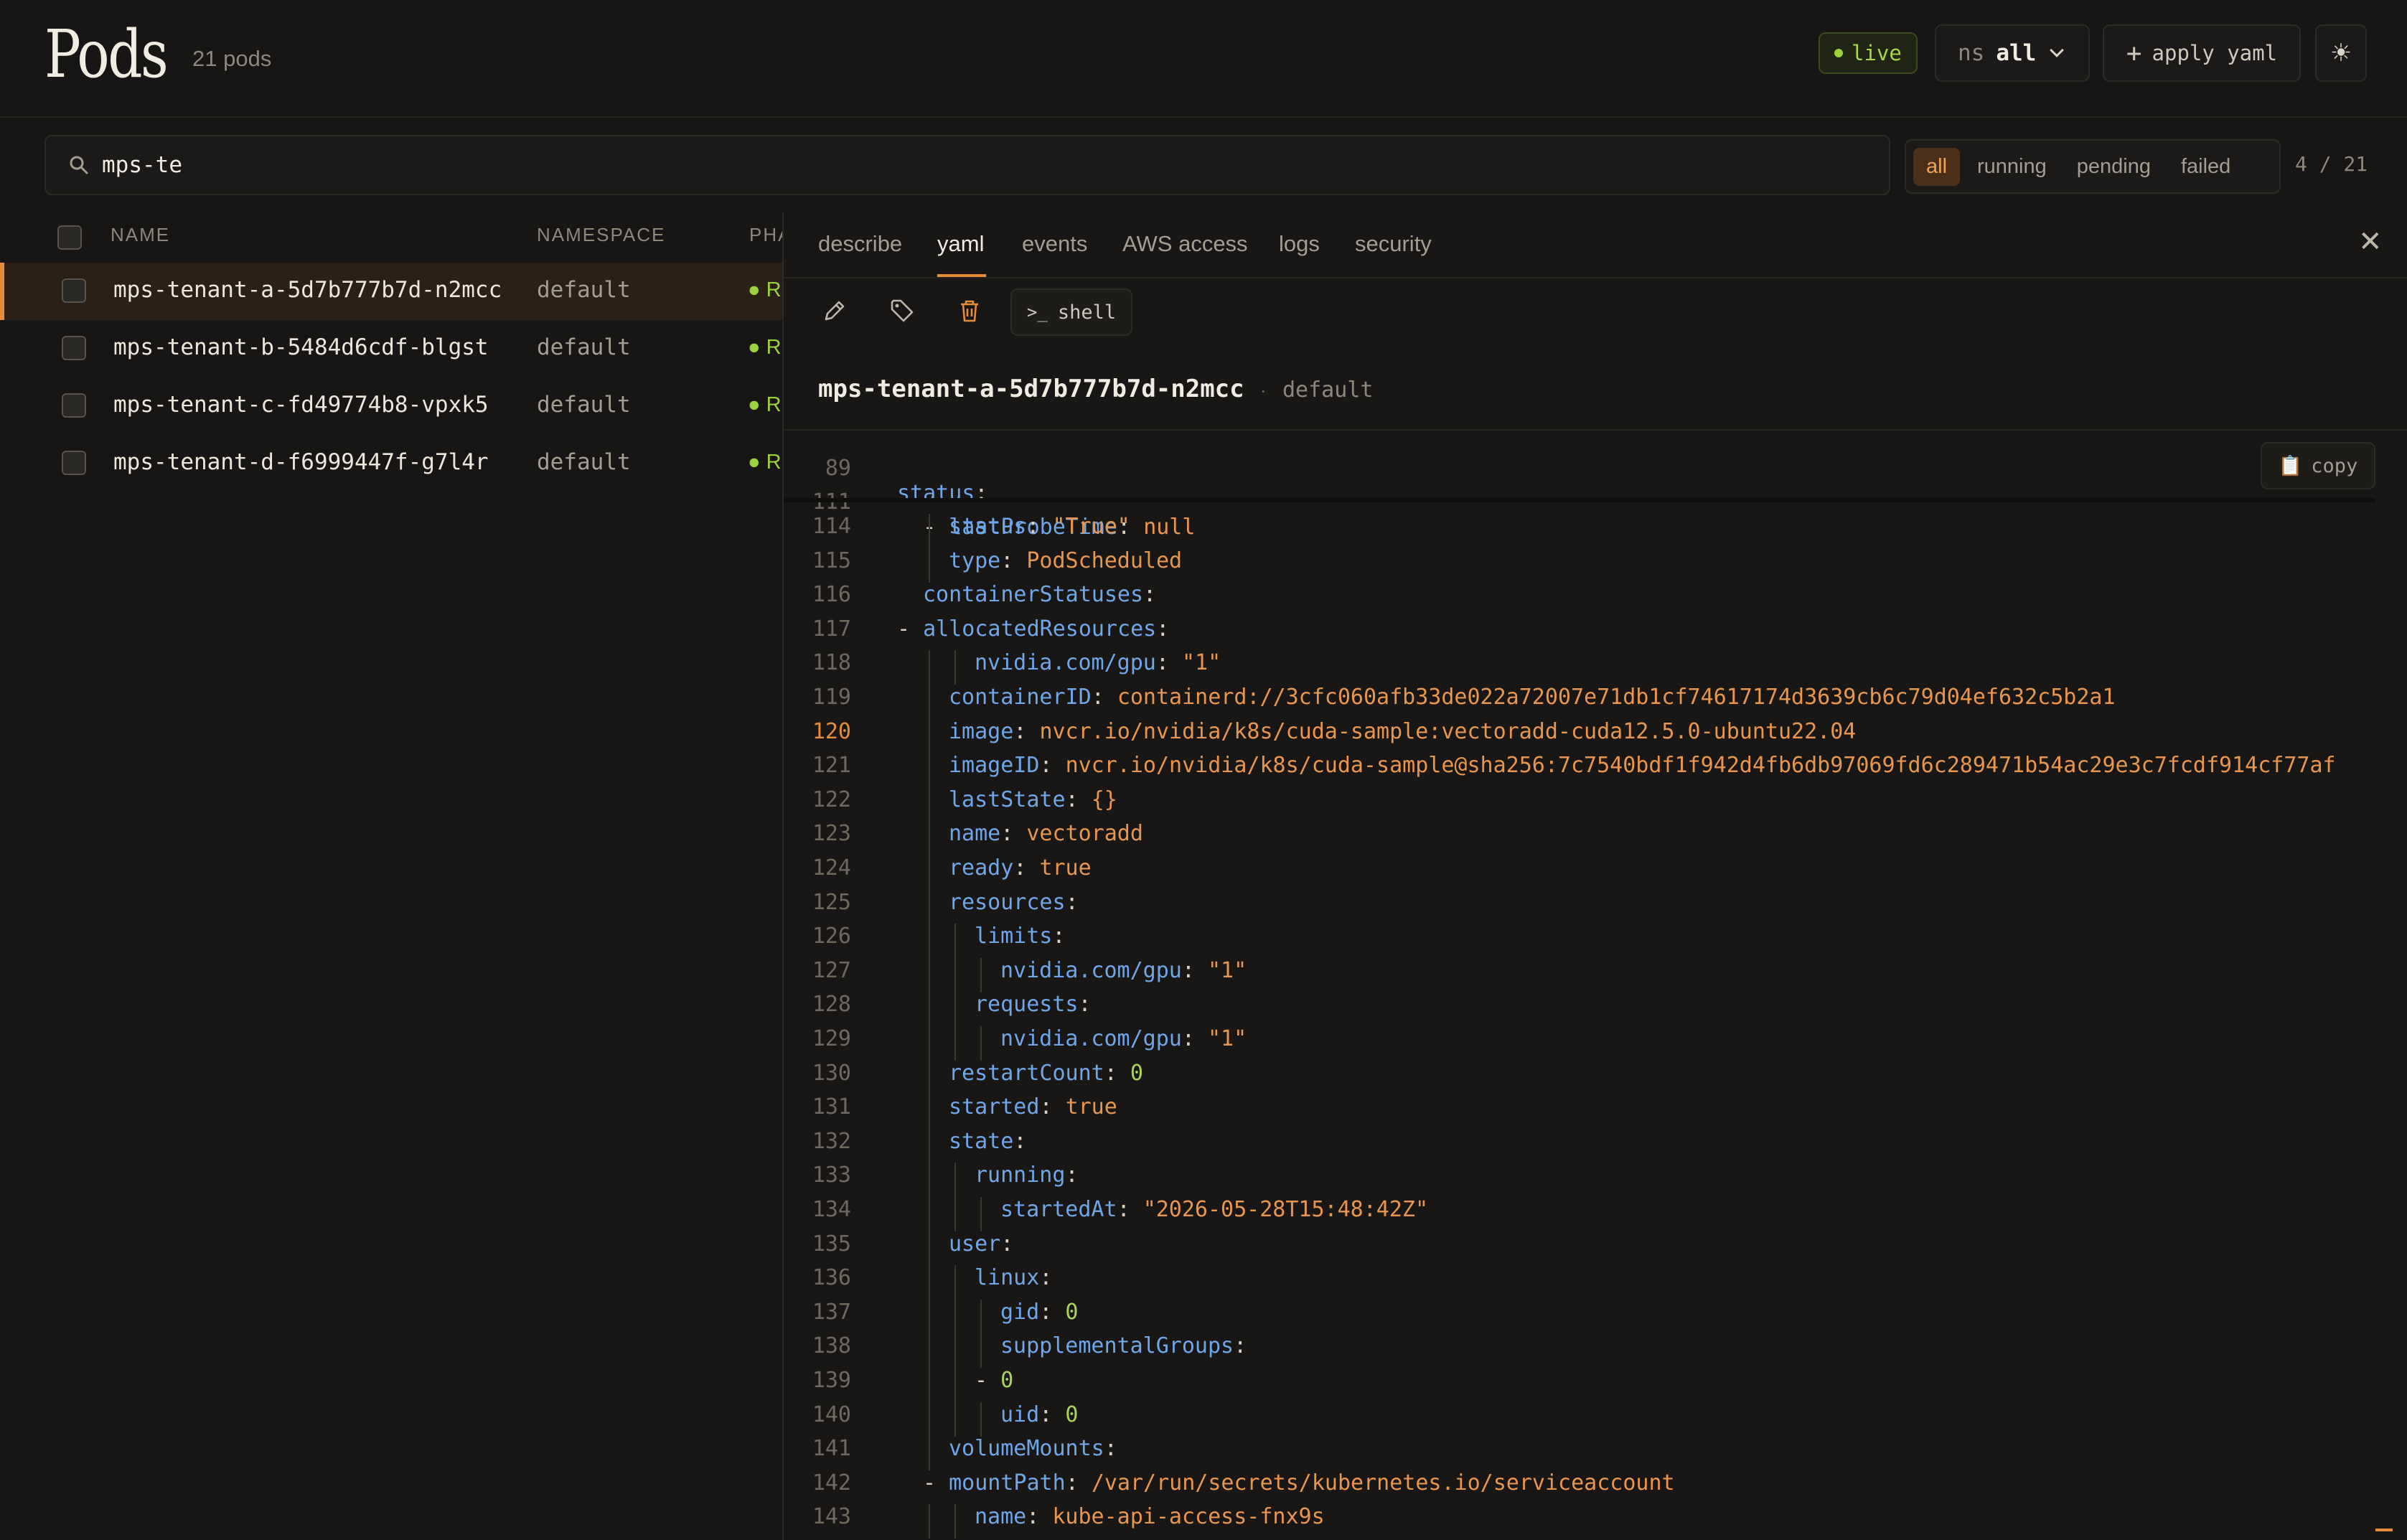  Describe the element at coordinates (1596, 872) in the screenshot. I see `code-line: 124 ready: true` at that location.